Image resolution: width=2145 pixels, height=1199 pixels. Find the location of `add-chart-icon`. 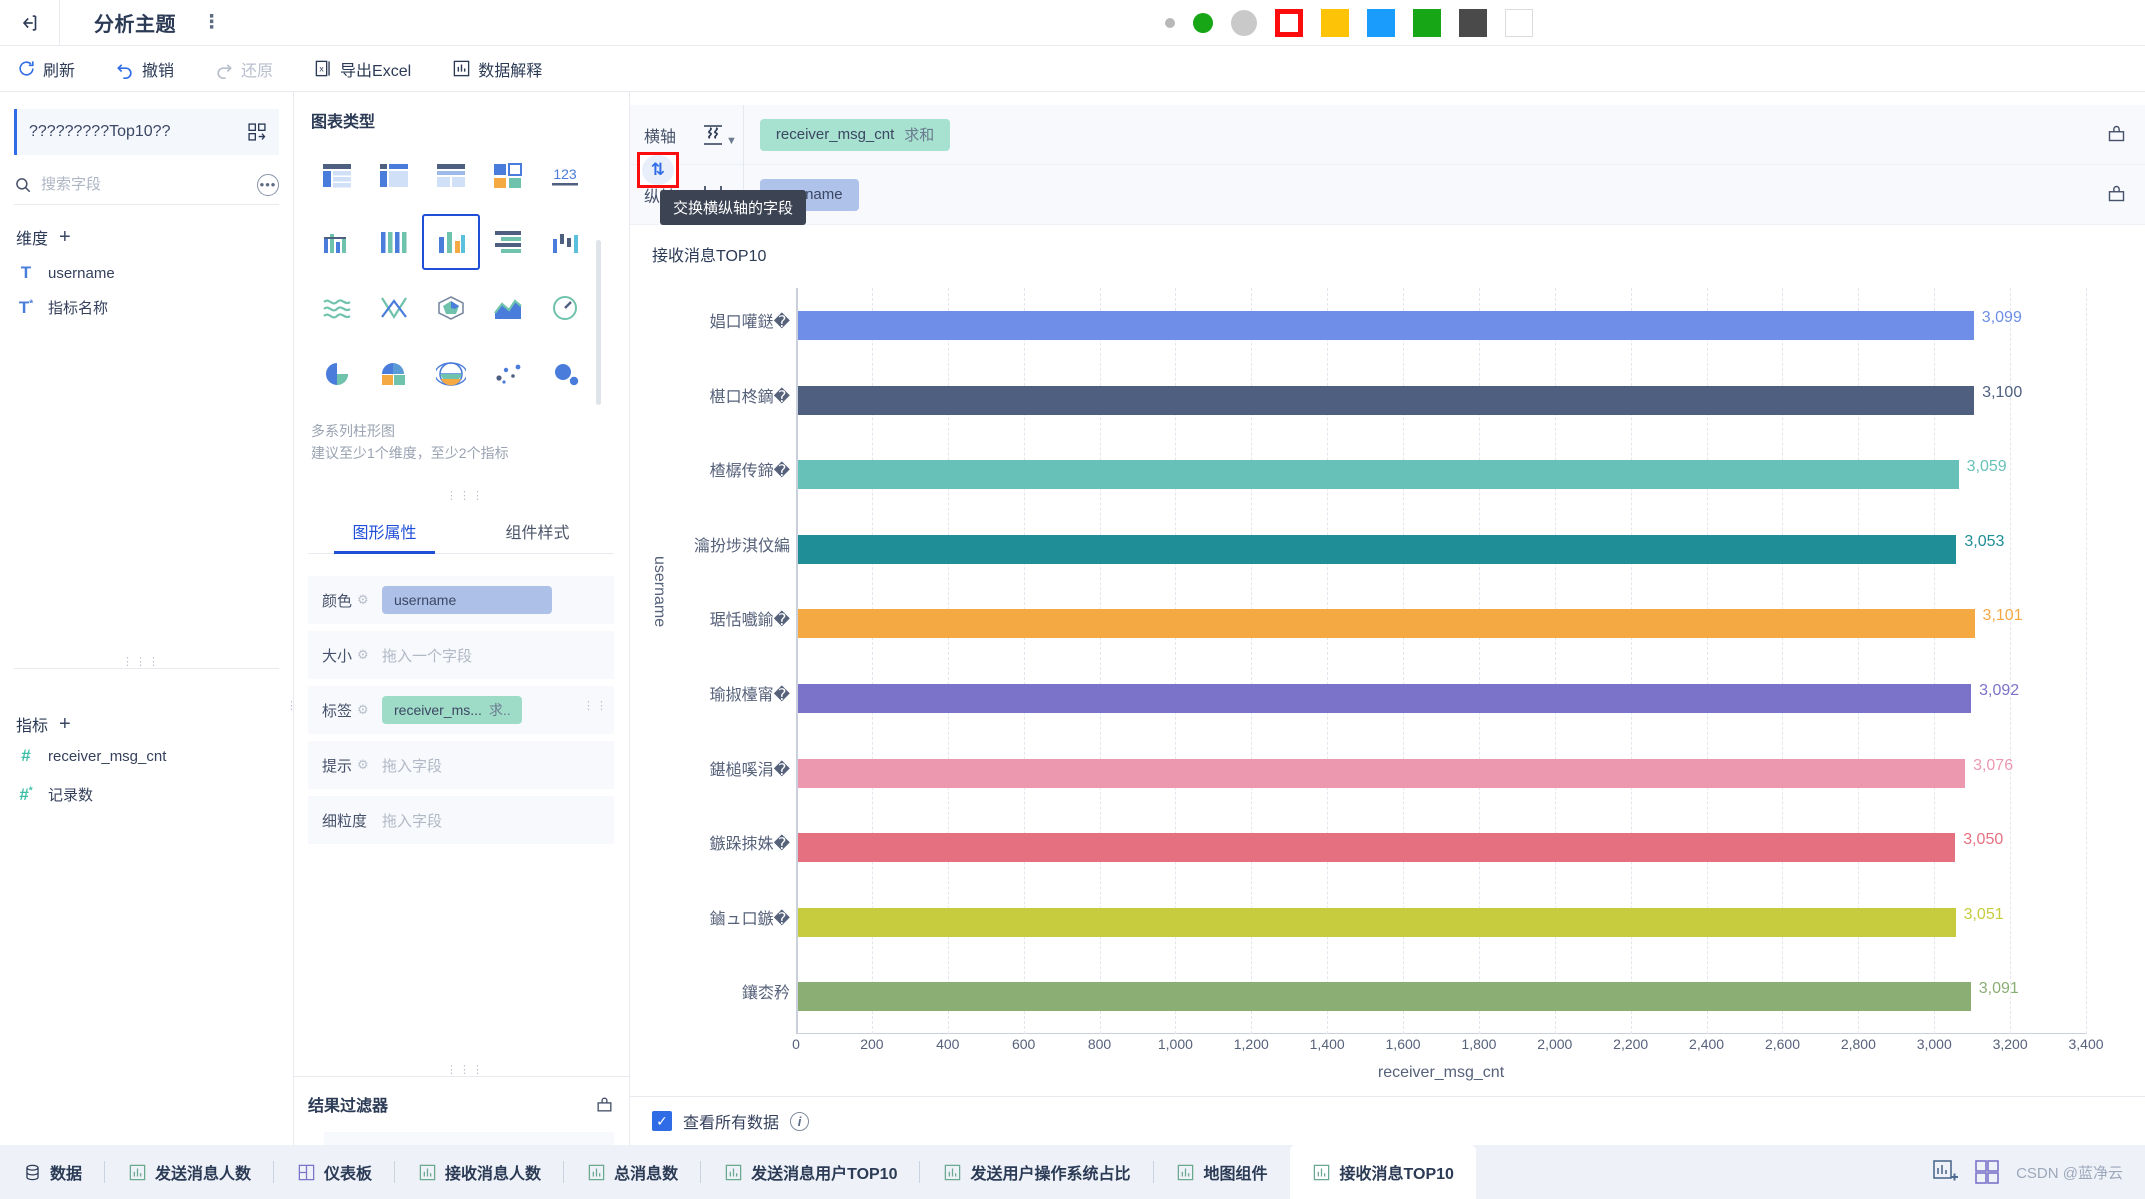

add-chart-icon is located at coordinates (1945, 1172).